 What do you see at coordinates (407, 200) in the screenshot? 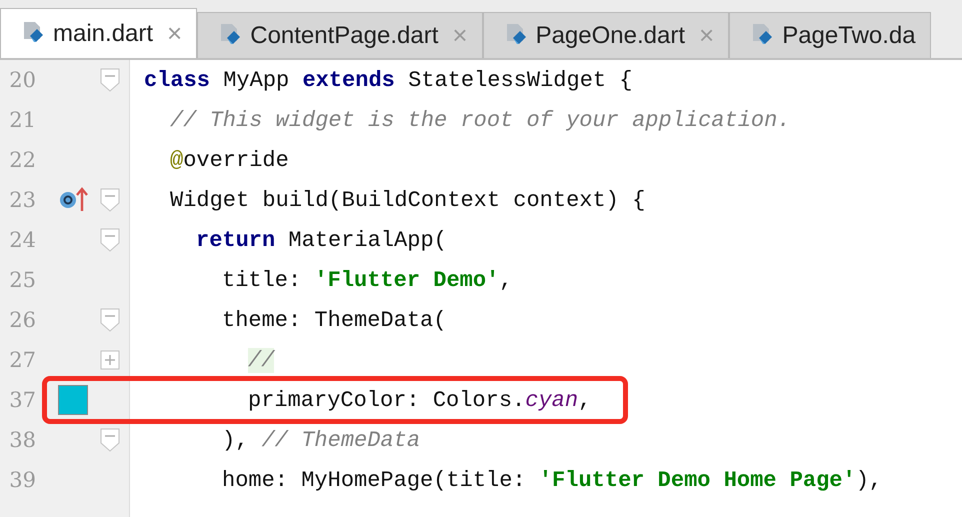
I see `code-line: Widget build(BuildContext context) {` at bounding box center [407, 200].